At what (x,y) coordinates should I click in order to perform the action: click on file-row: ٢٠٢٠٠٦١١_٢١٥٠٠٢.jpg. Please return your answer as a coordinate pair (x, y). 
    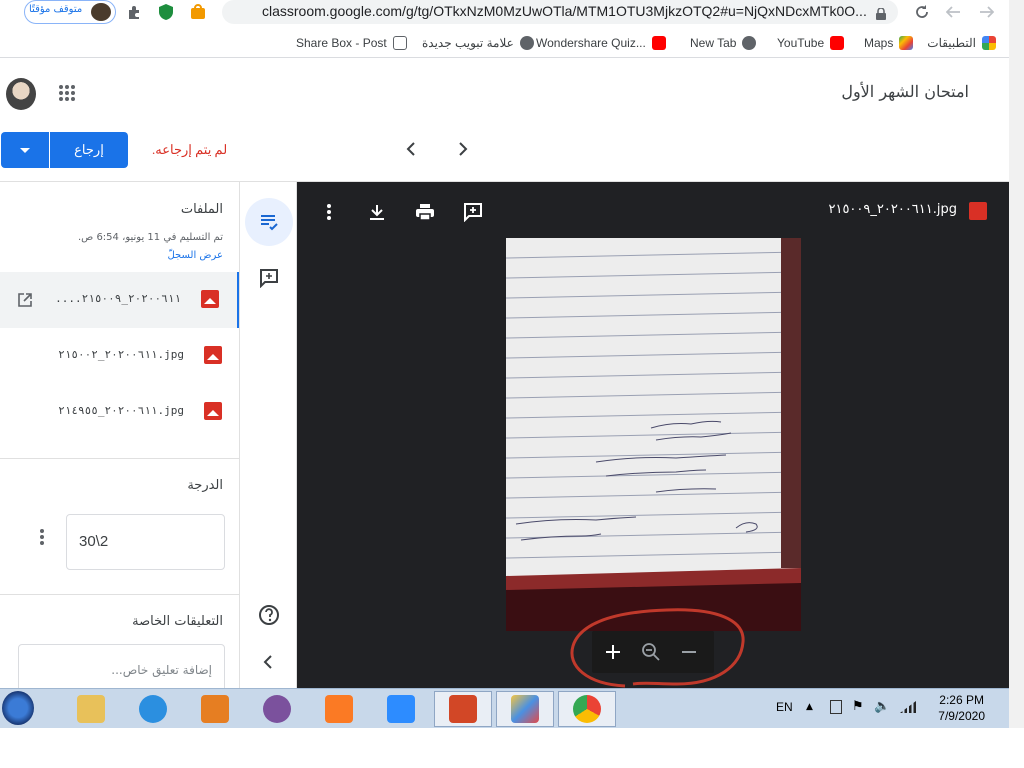
    Looking at the image, I should click on (119, 356).